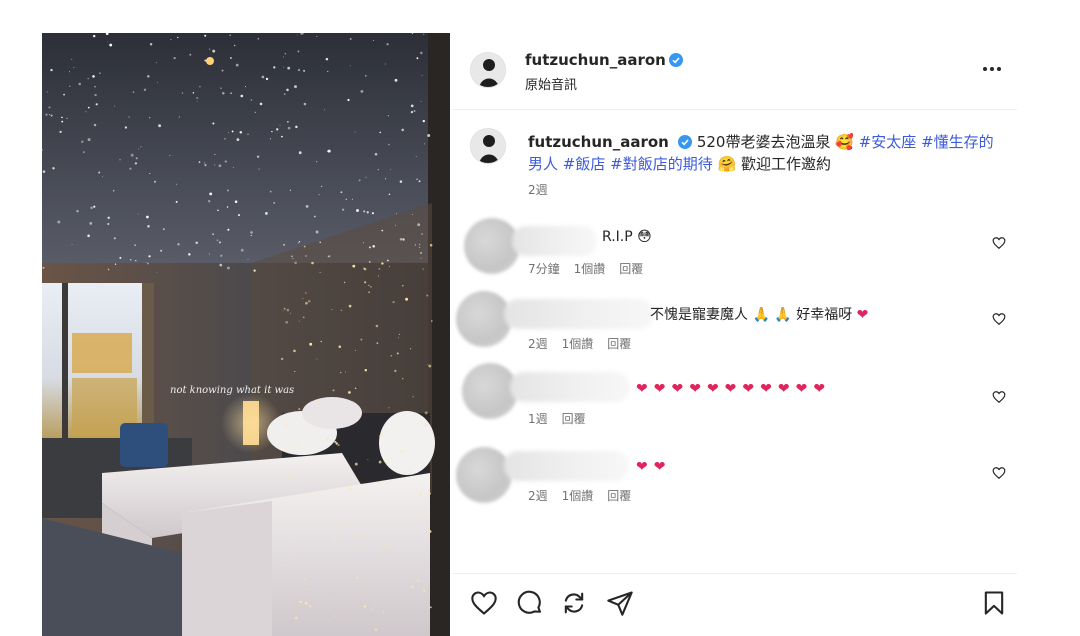 This screenshot has height=636, width=1080. What do you see at coordinates (544, 269) in the screenshot?
I see `comment-age: 7分鐘` at bounding box center [544, 269].